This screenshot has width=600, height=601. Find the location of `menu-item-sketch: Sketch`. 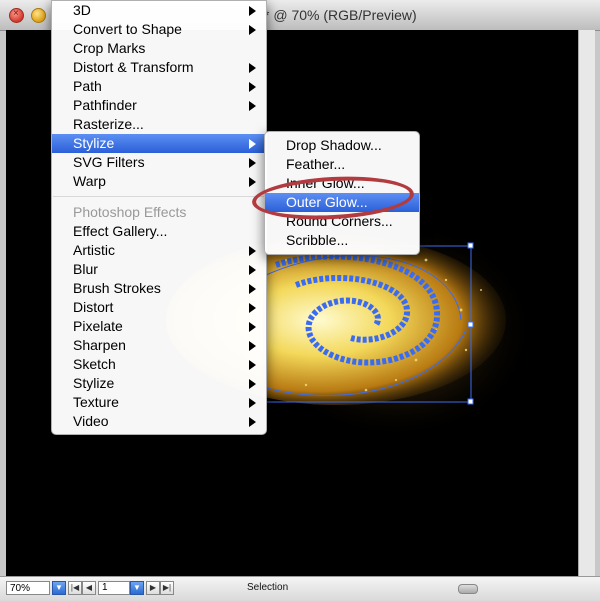

menu-item-sketch: Sketch is located at coordinates (159, 364).